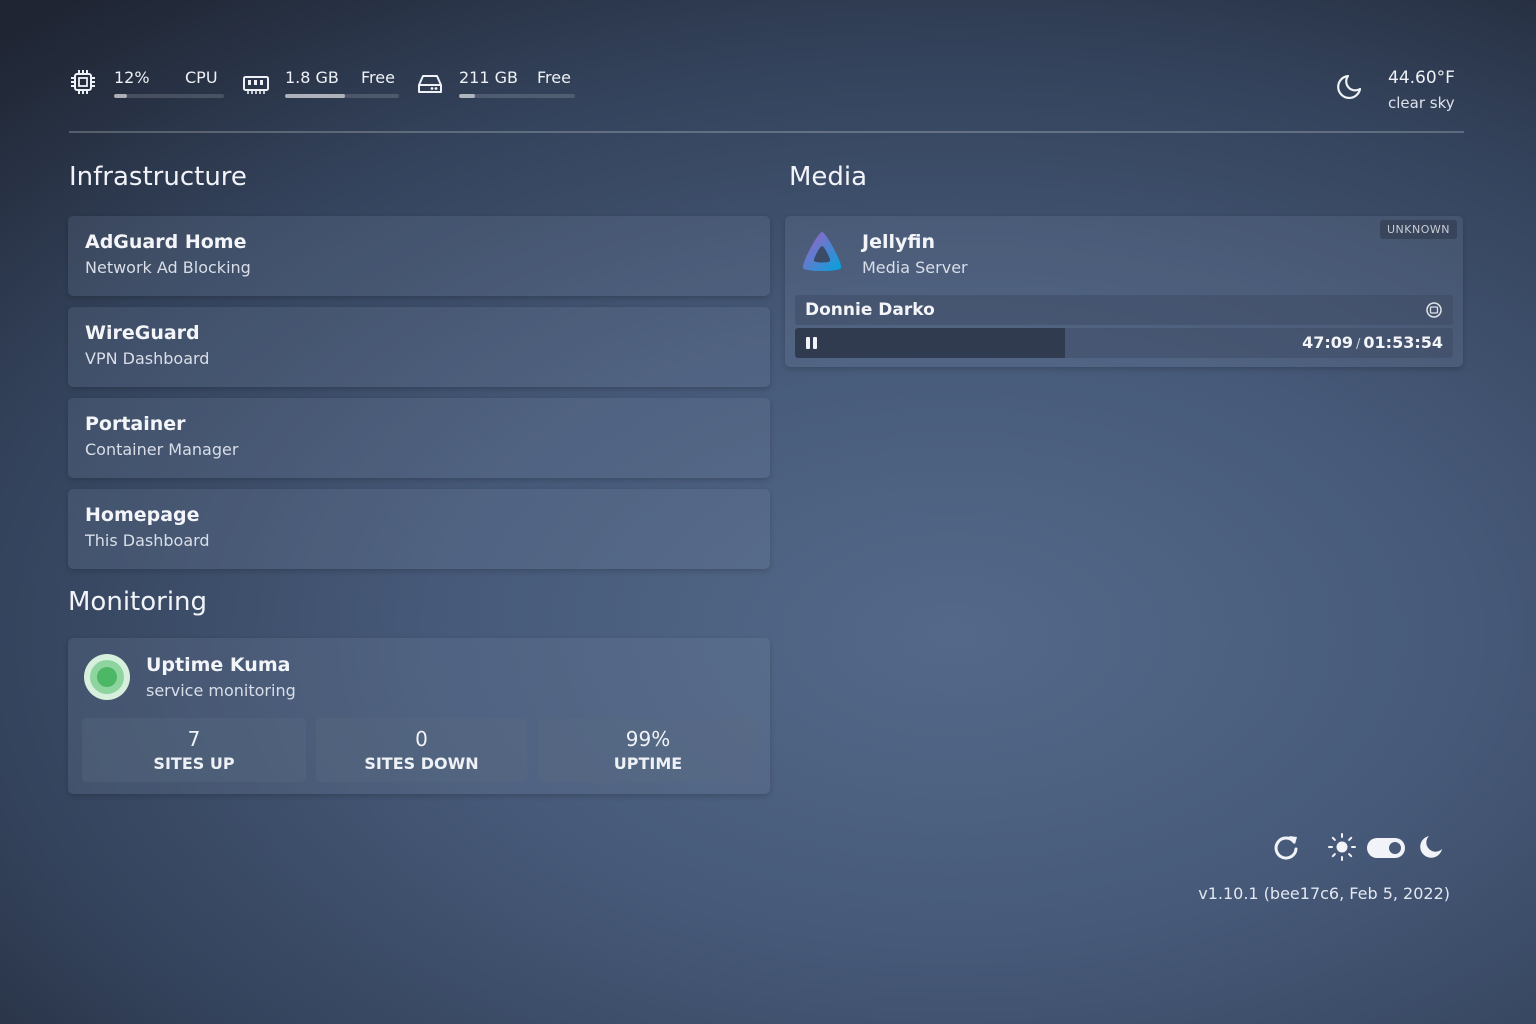 This screenshot has width=1536, height=1024. Describe the element at coordinates (142, 515) in the screenshot. I see `service-name: Homepage` at that location.